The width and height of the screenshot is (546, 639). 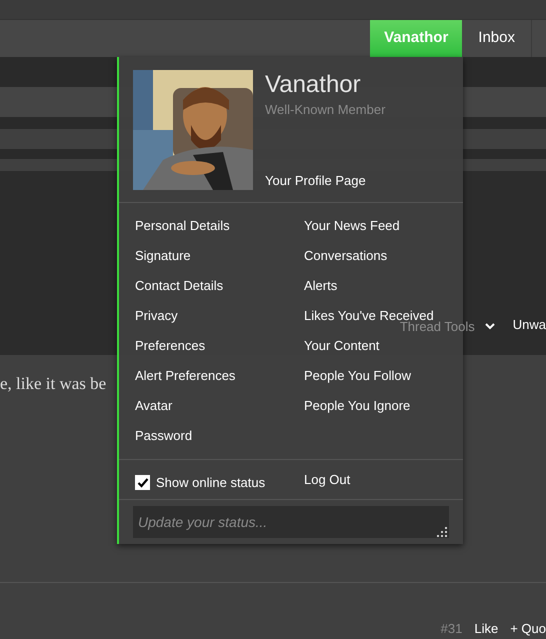 What do you see at coordinates (528, 628) in the screenshot?
I see `quote-link: + Quo` at bounding box center [528, 628].